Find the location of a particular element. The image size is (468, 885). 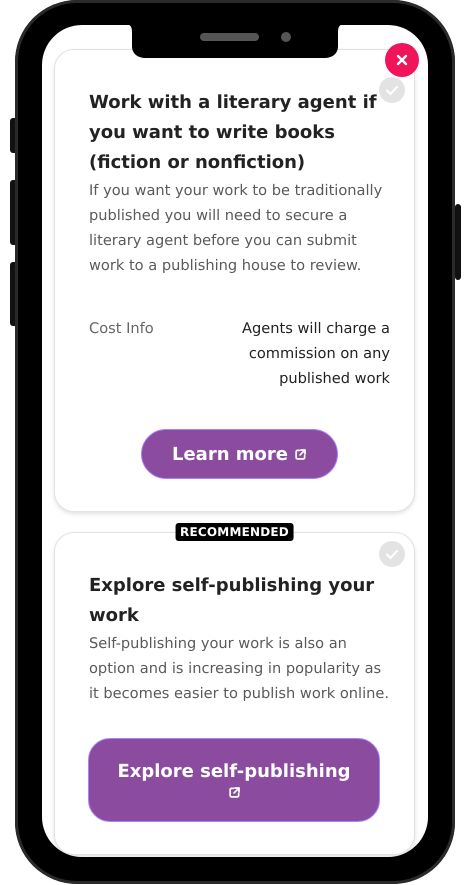

card-title: Explore self-publishing your work is located at coordinates (232, 601).